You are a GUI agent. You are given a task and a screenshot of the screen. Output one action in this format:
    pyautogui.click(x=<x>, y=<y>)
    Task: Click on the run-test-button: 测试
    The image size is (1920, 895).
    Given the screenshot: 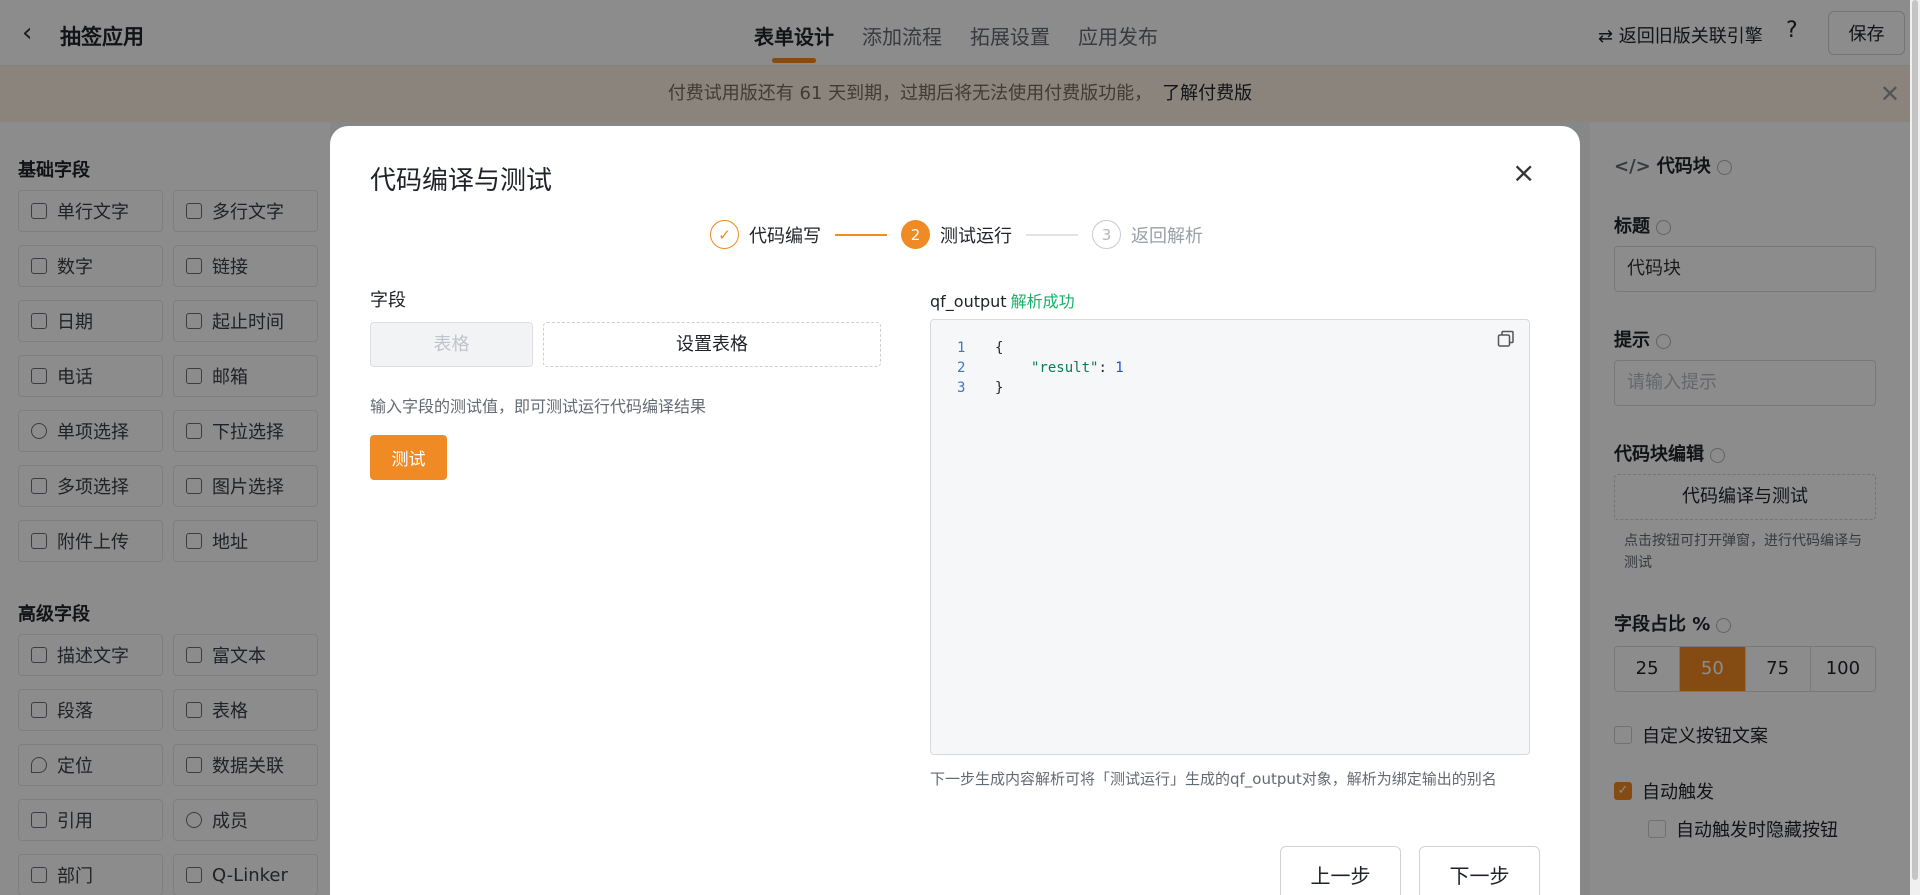 What is the action you would take?
    pyautogui.click(x=408, y=457)
    